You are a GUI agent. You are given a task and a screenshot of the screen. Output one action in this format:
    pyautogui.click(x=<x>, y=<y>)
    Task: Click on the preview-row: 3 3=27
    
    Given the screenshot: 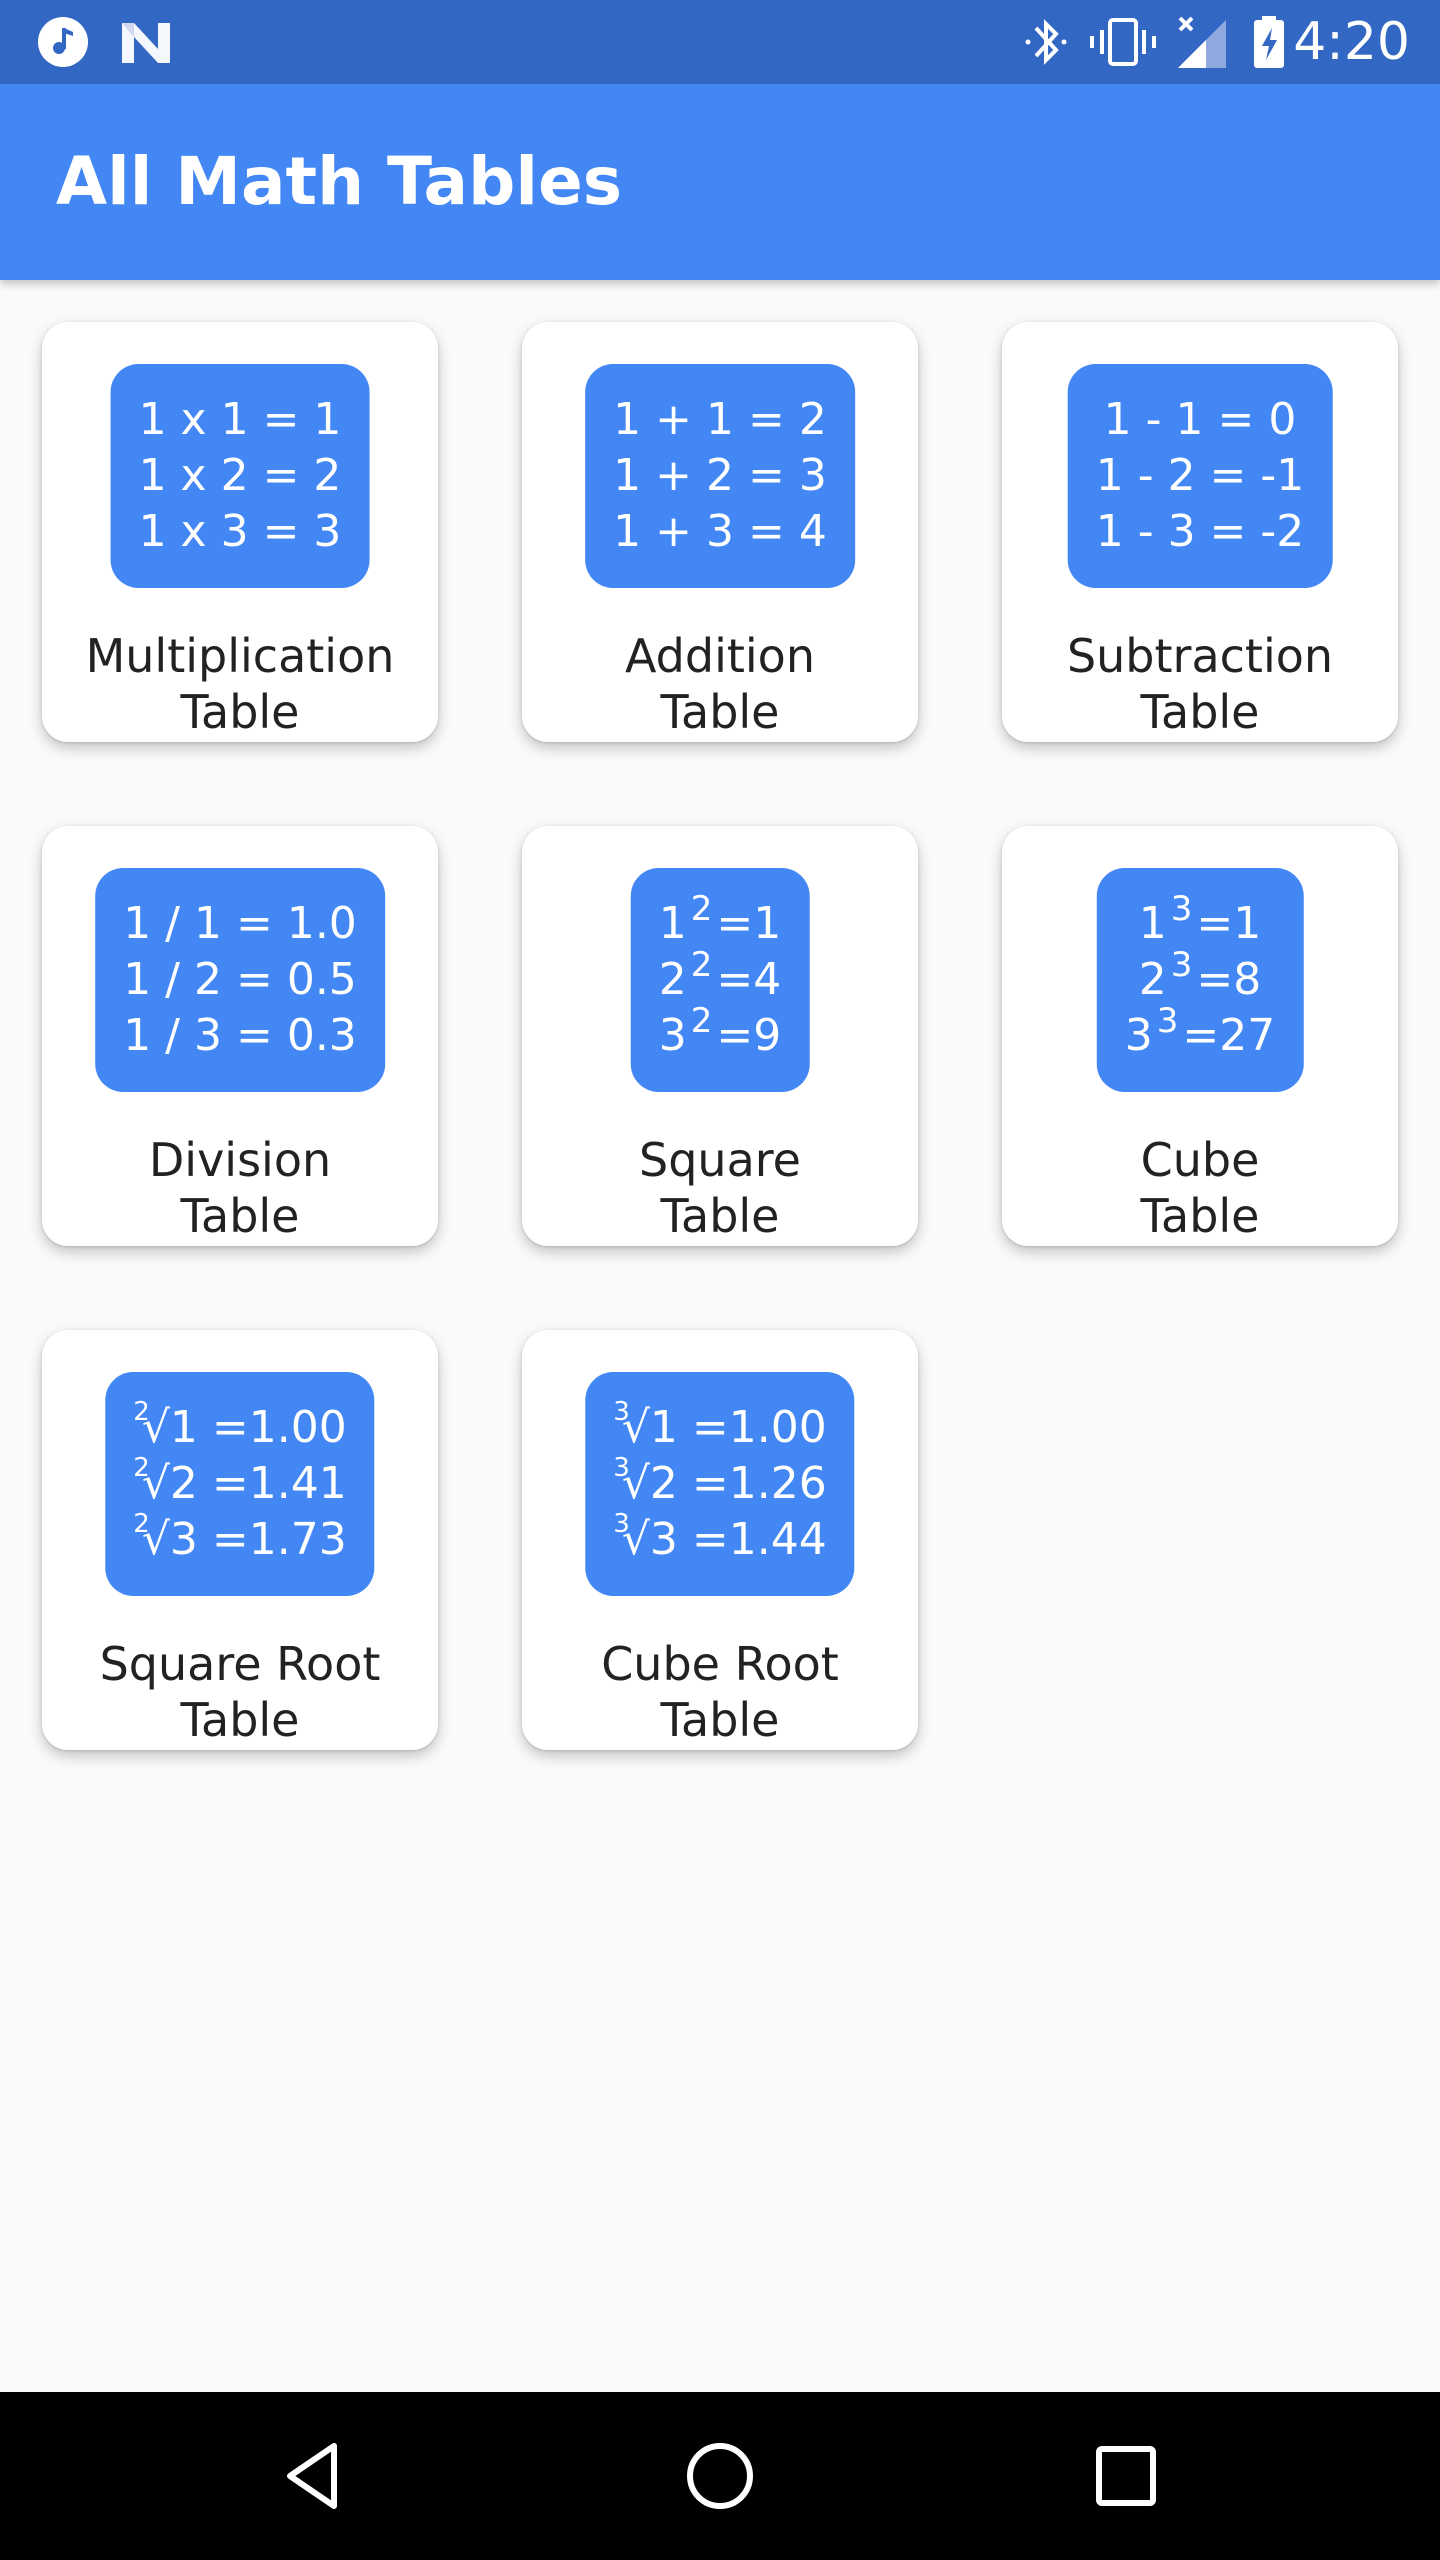 What is the action you would take?
    pyautogui.click(x=1200, y=1031)
    